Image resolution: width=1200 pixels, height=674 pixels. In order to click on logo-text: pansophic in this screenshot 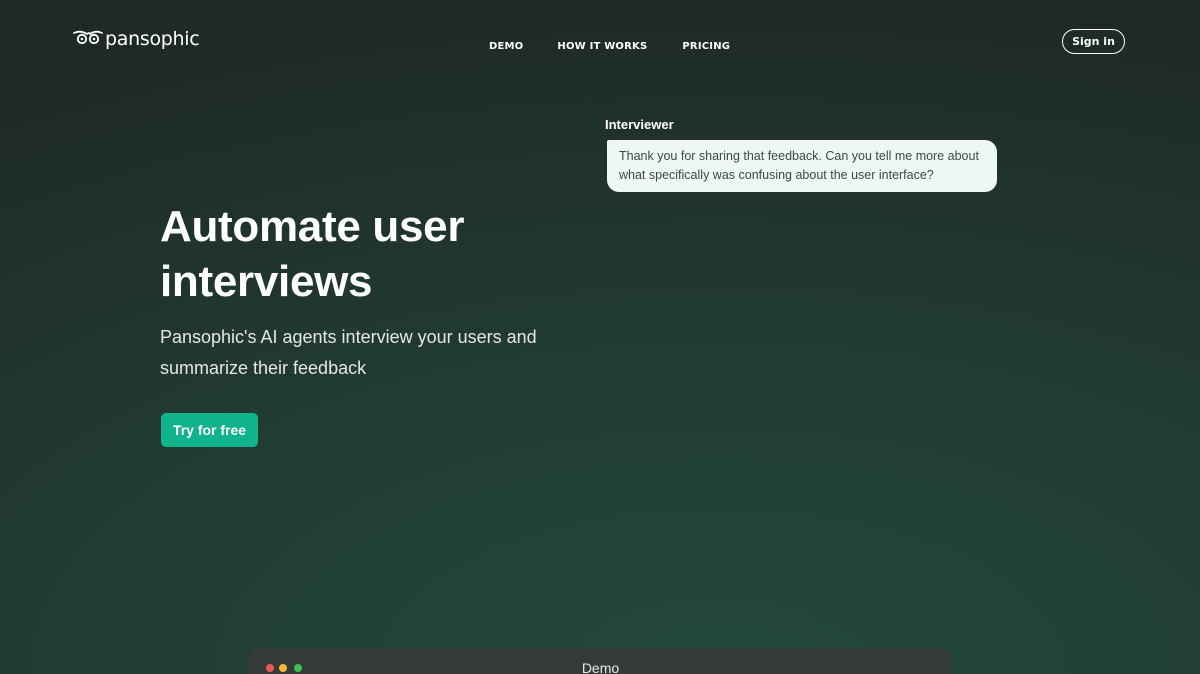, I will do `click(152, 39)`.